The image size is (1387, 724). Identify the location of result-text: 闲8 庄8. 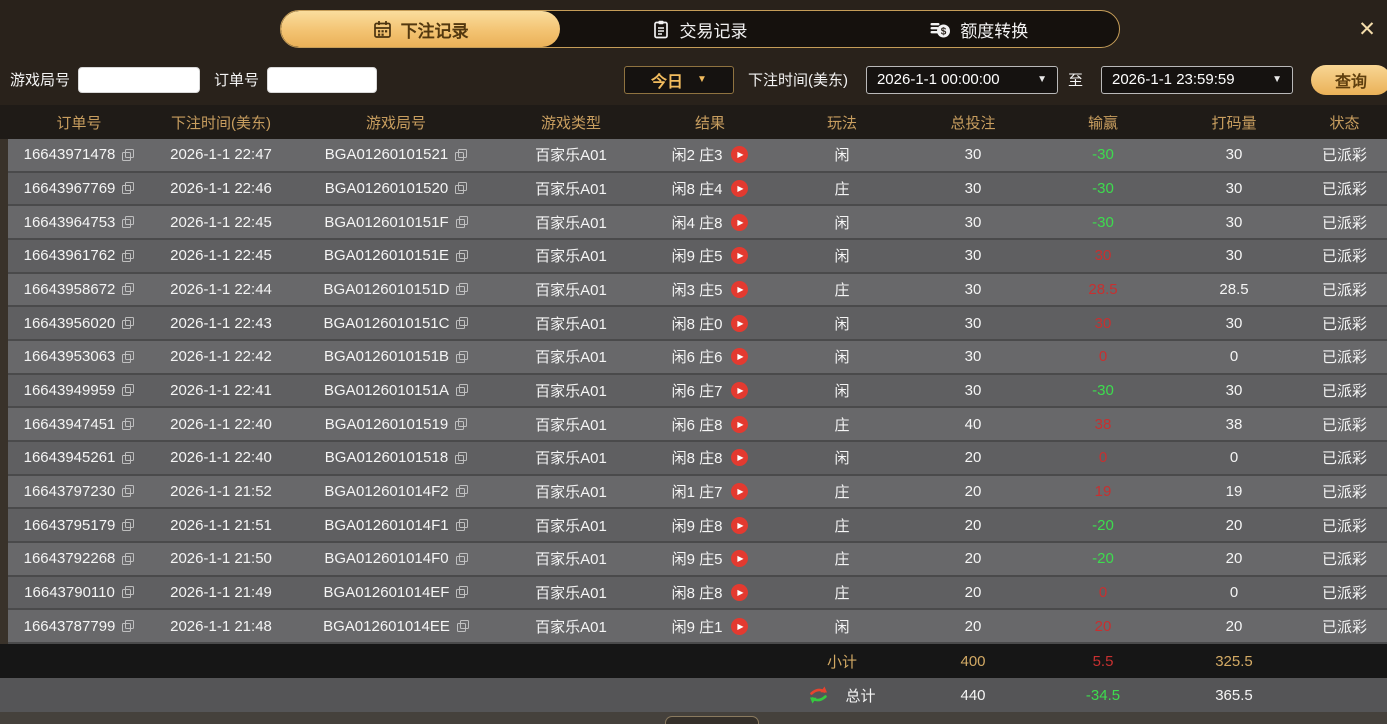
(697, 459).